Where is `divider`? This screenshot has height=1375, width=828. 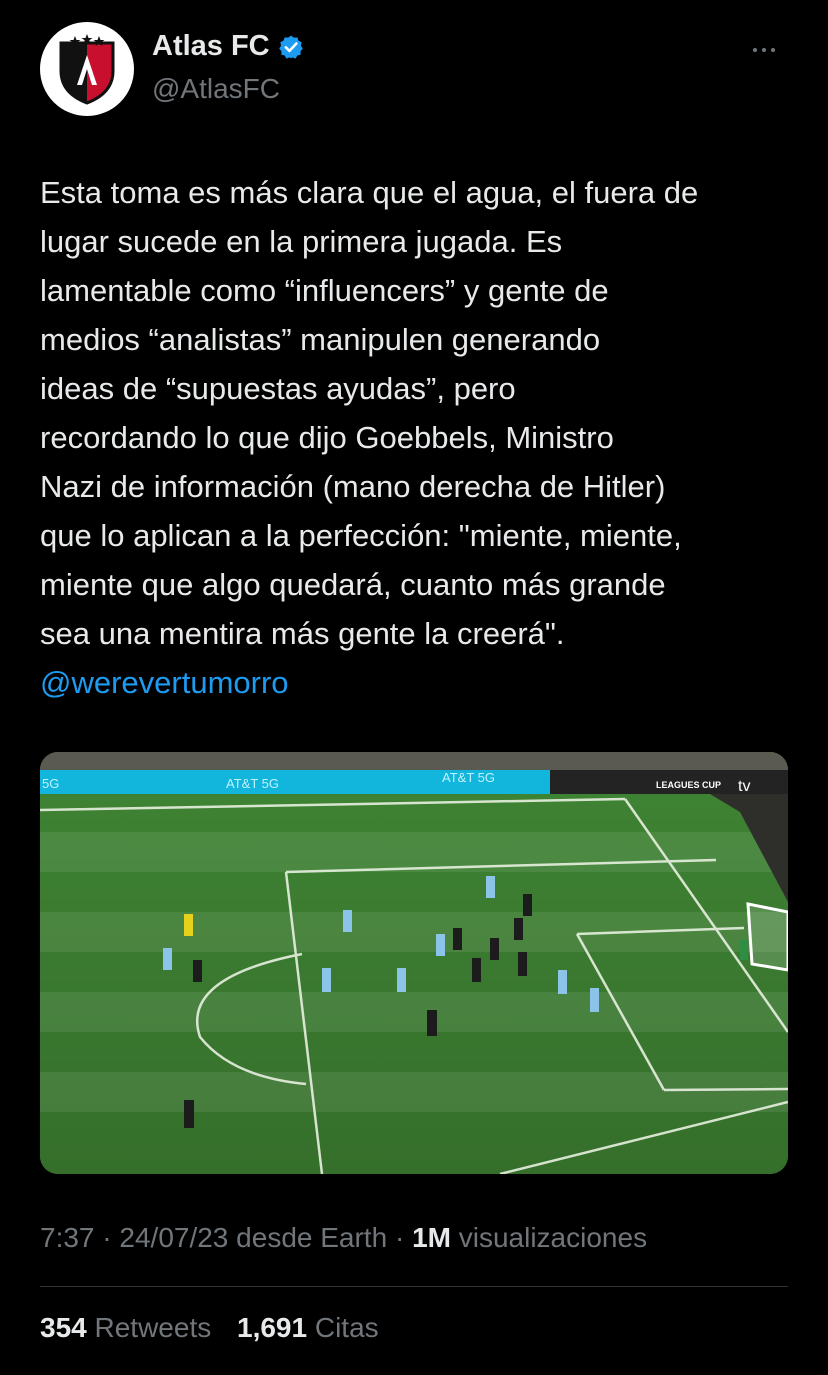
divider is located at coordinates (414, 1286).